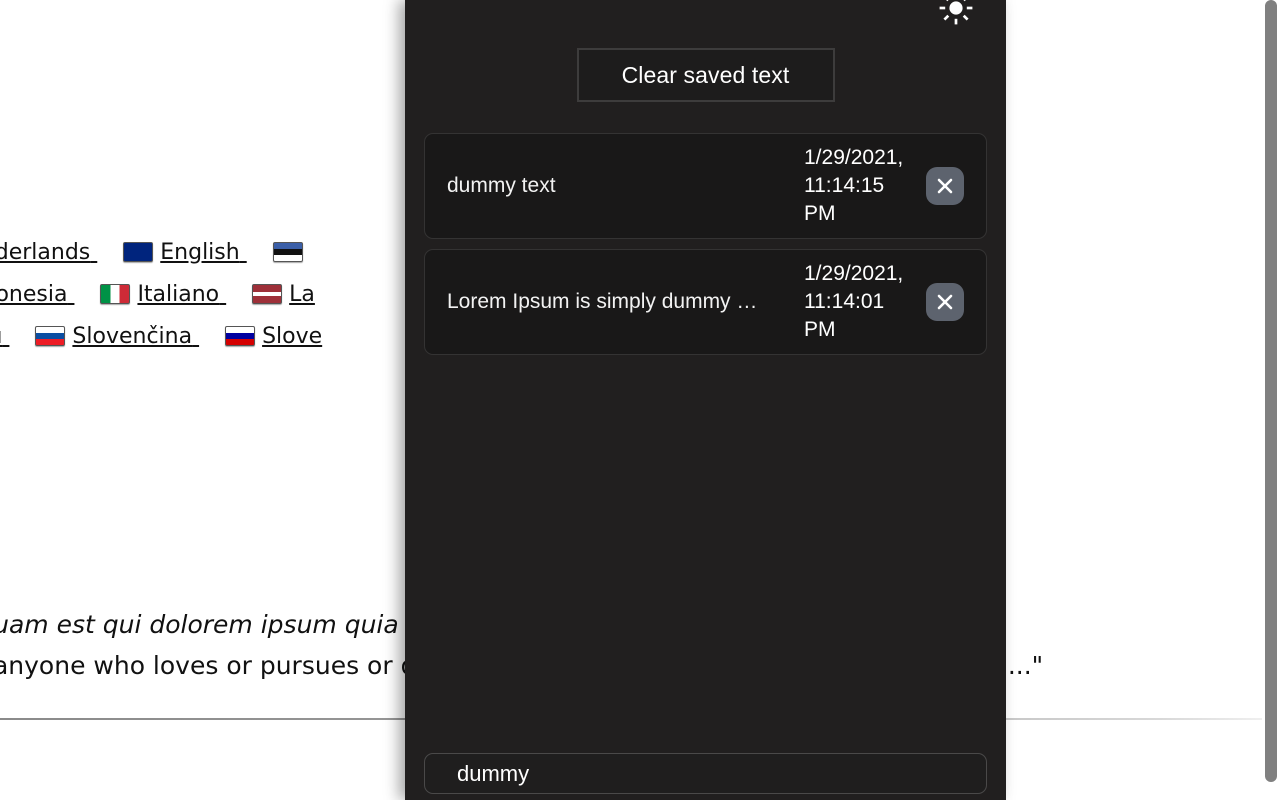 The image size is (1280, 800). I want to click on saved-item-timestamp: 1/29/2021, 11:14:01 PM, so click(854, 301).